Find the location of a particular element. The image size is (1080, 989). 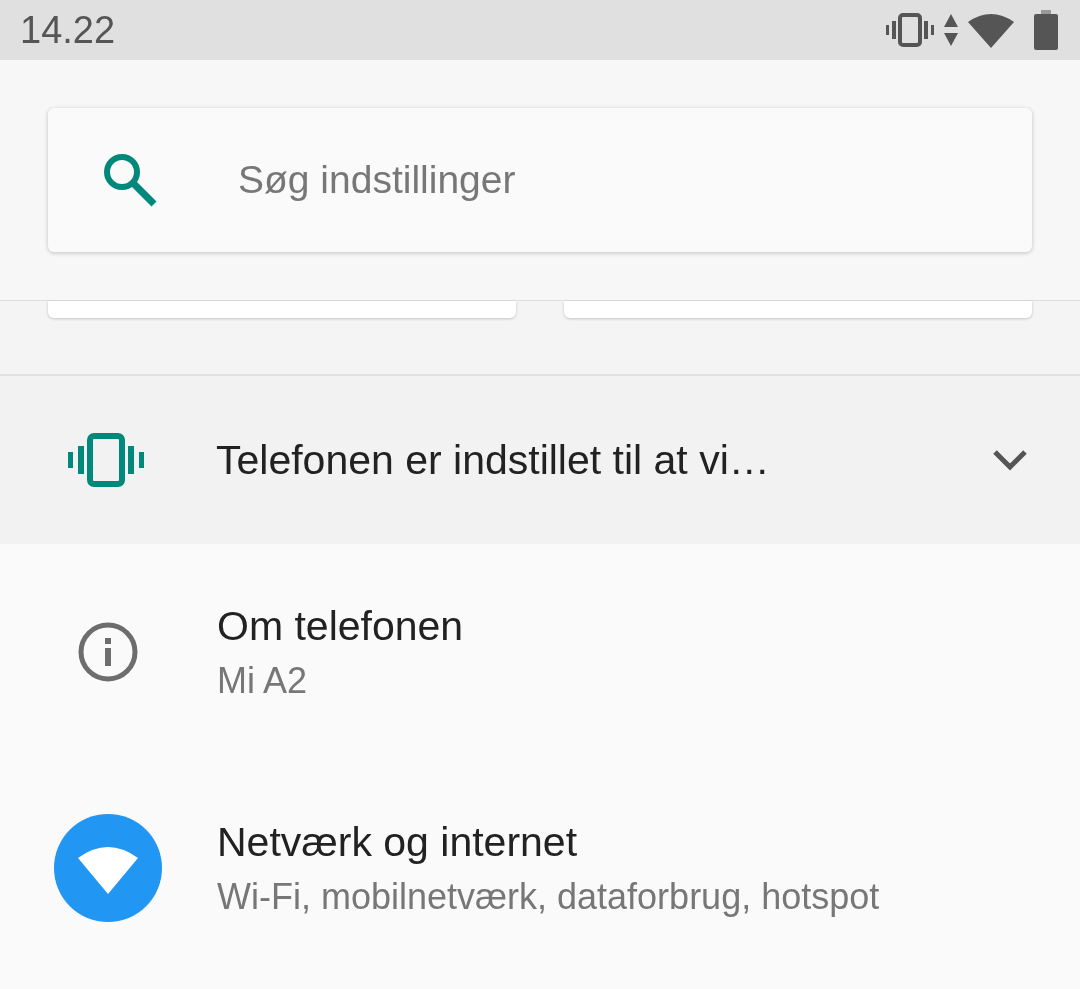

item-subtitle: Mi A2 is located at coordinates (263, 680).